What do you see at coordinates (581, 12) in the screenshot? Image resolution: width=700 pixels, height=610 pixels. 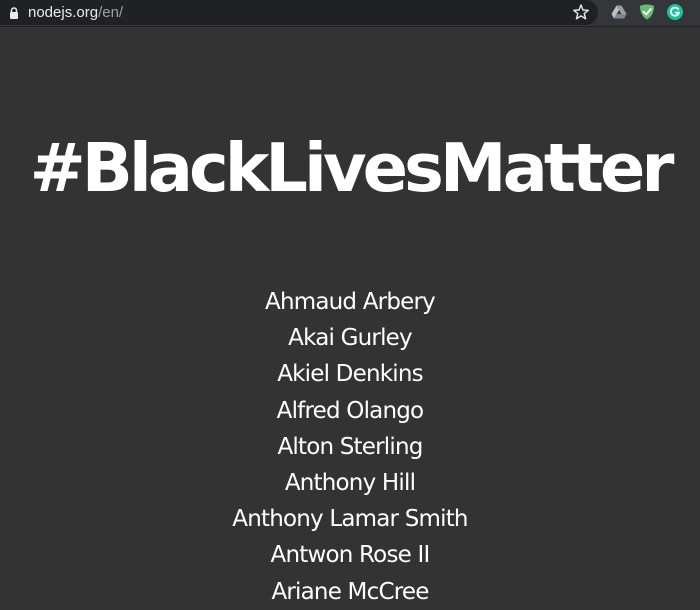 I see `star-icon` at bounding box center [581, 12].